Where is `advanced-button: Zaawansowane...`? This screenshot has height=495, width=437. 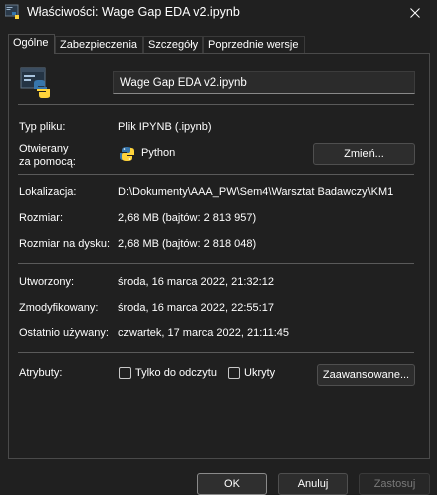 advanced-button: Zaawansowane... is located at coordinates (366, 375).